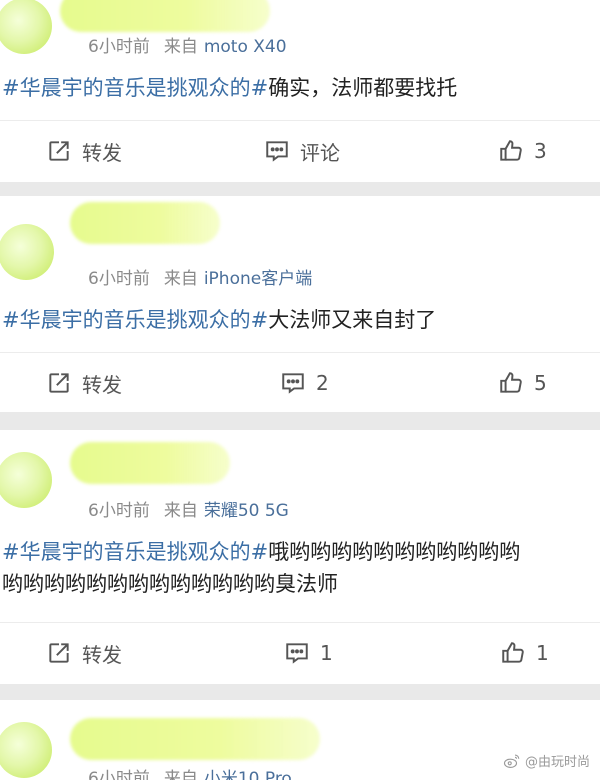 This screenshot has height=780, width=600. I want to click on action-bar: 转发 2 5, so click(300, 382).